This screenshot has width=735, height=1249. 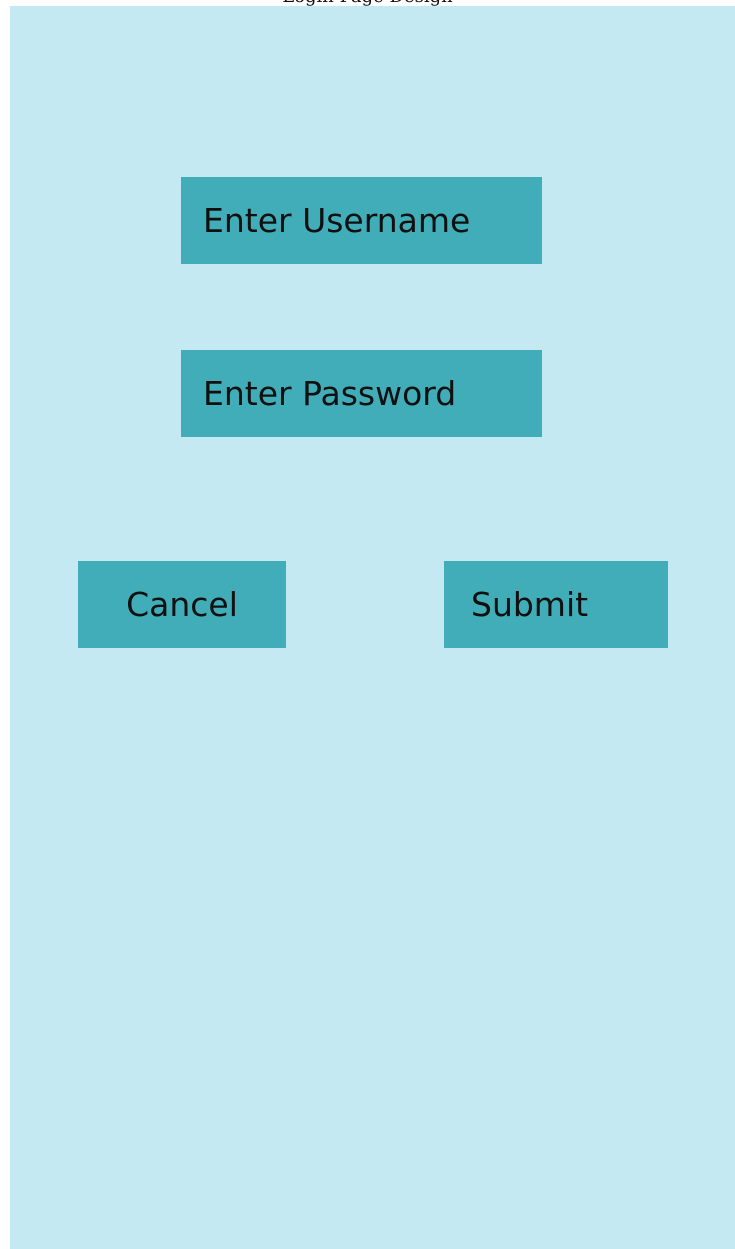 I want to click on cancel-button: Cancel, so click(x=182, y=604).